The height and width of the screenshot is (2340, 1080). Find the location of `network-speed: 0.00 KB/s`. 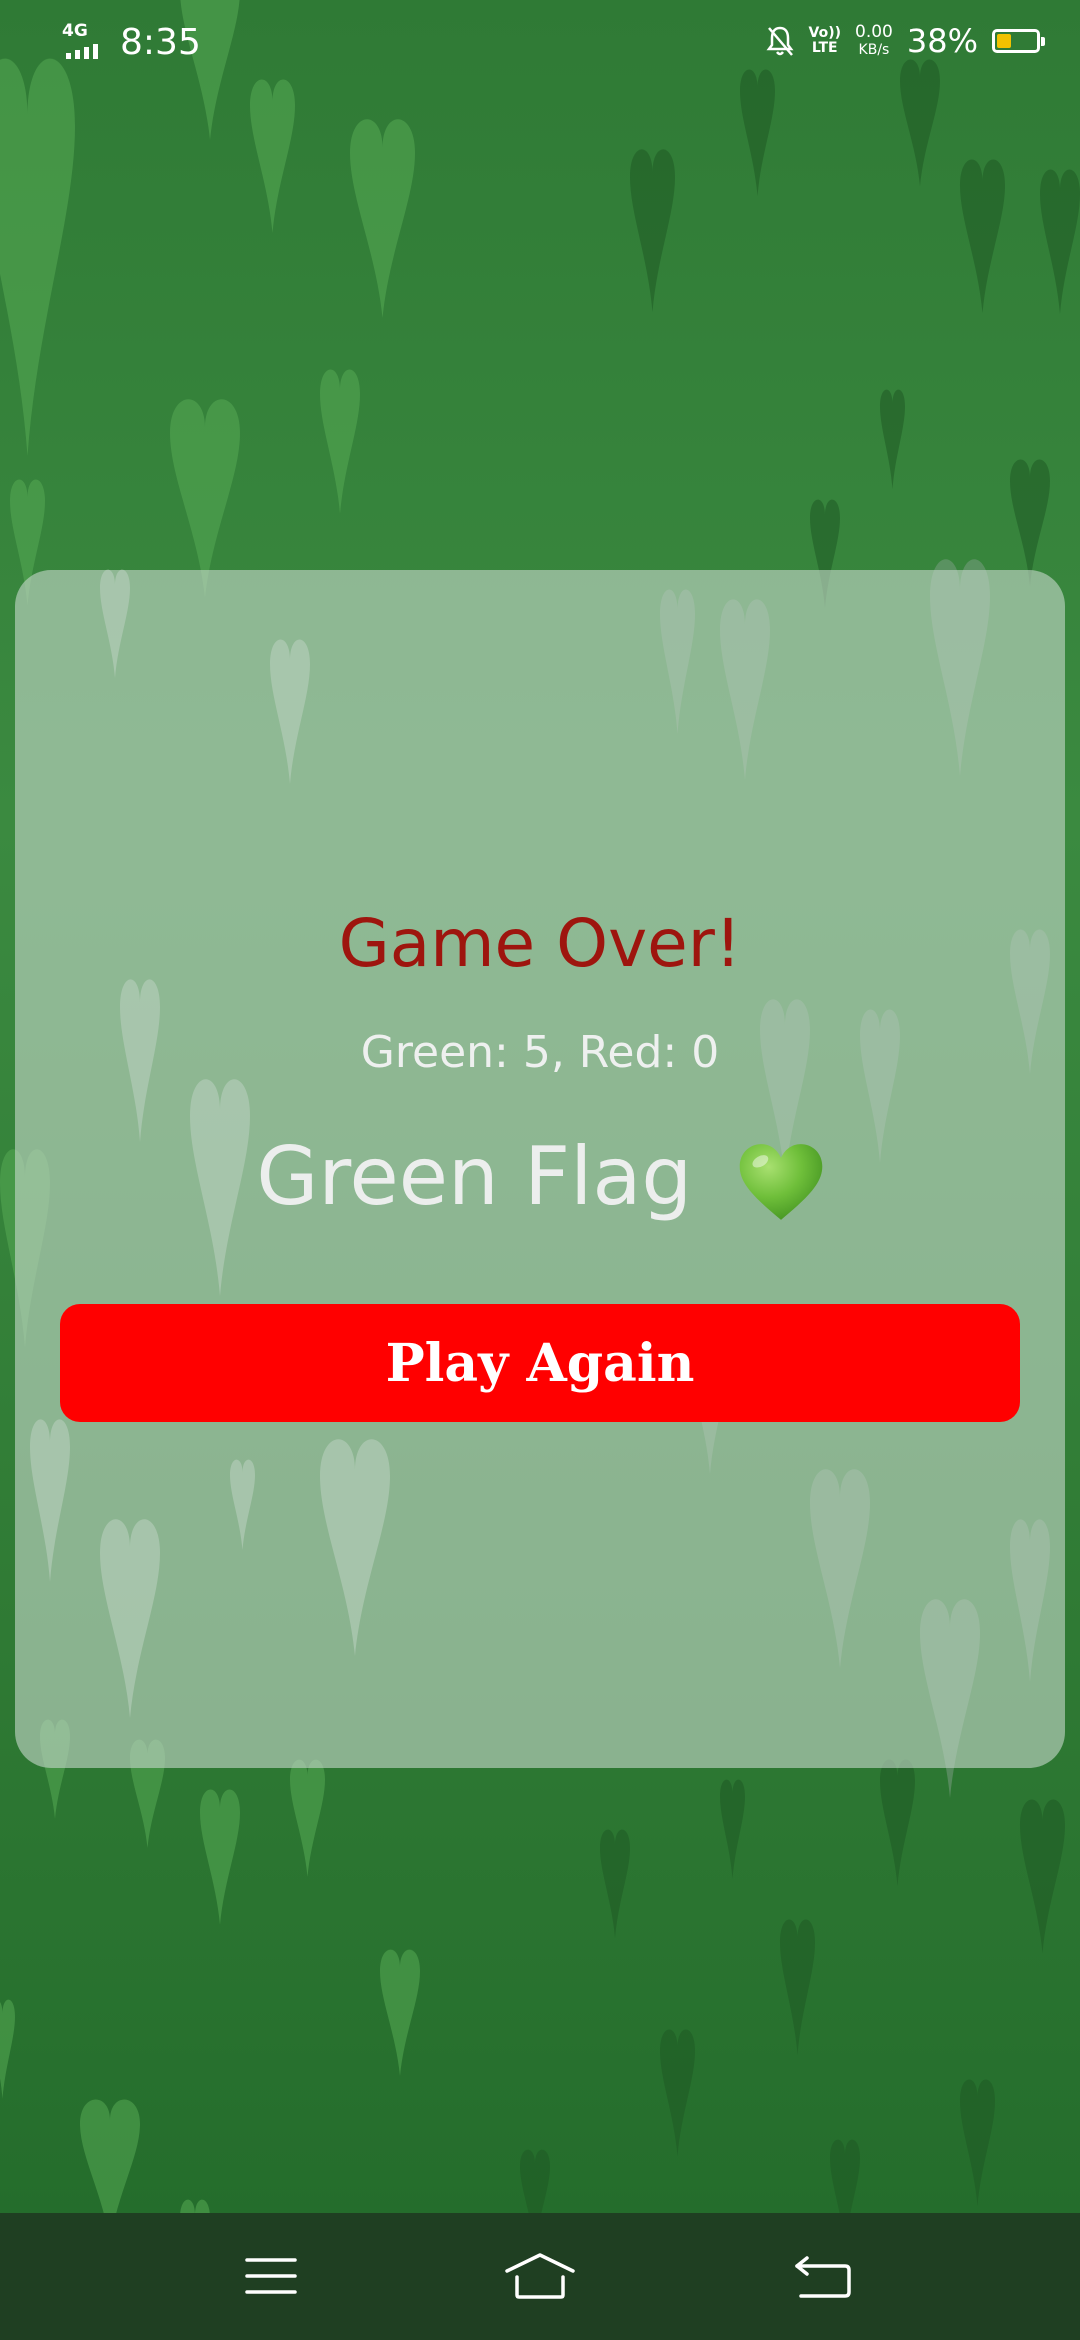

network-speed: 0.00 KB/s is located at coordinates (874, 39).